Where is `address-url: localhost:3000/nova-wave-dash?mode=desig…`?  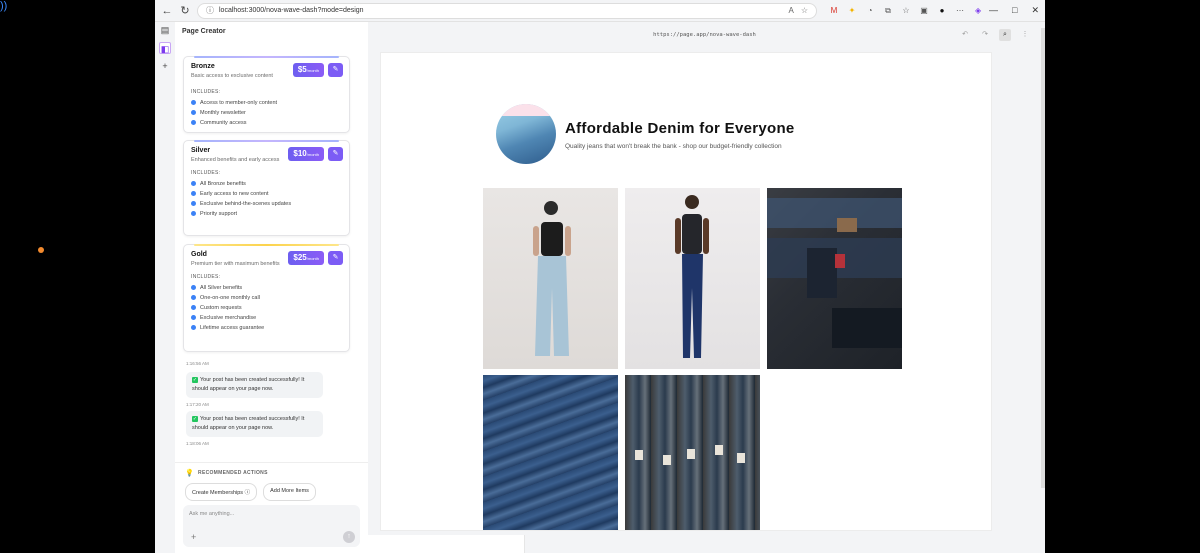 address-url: localhost:3000/nova-wave-dash?mode=desig… is located at coordinates (291, 10).